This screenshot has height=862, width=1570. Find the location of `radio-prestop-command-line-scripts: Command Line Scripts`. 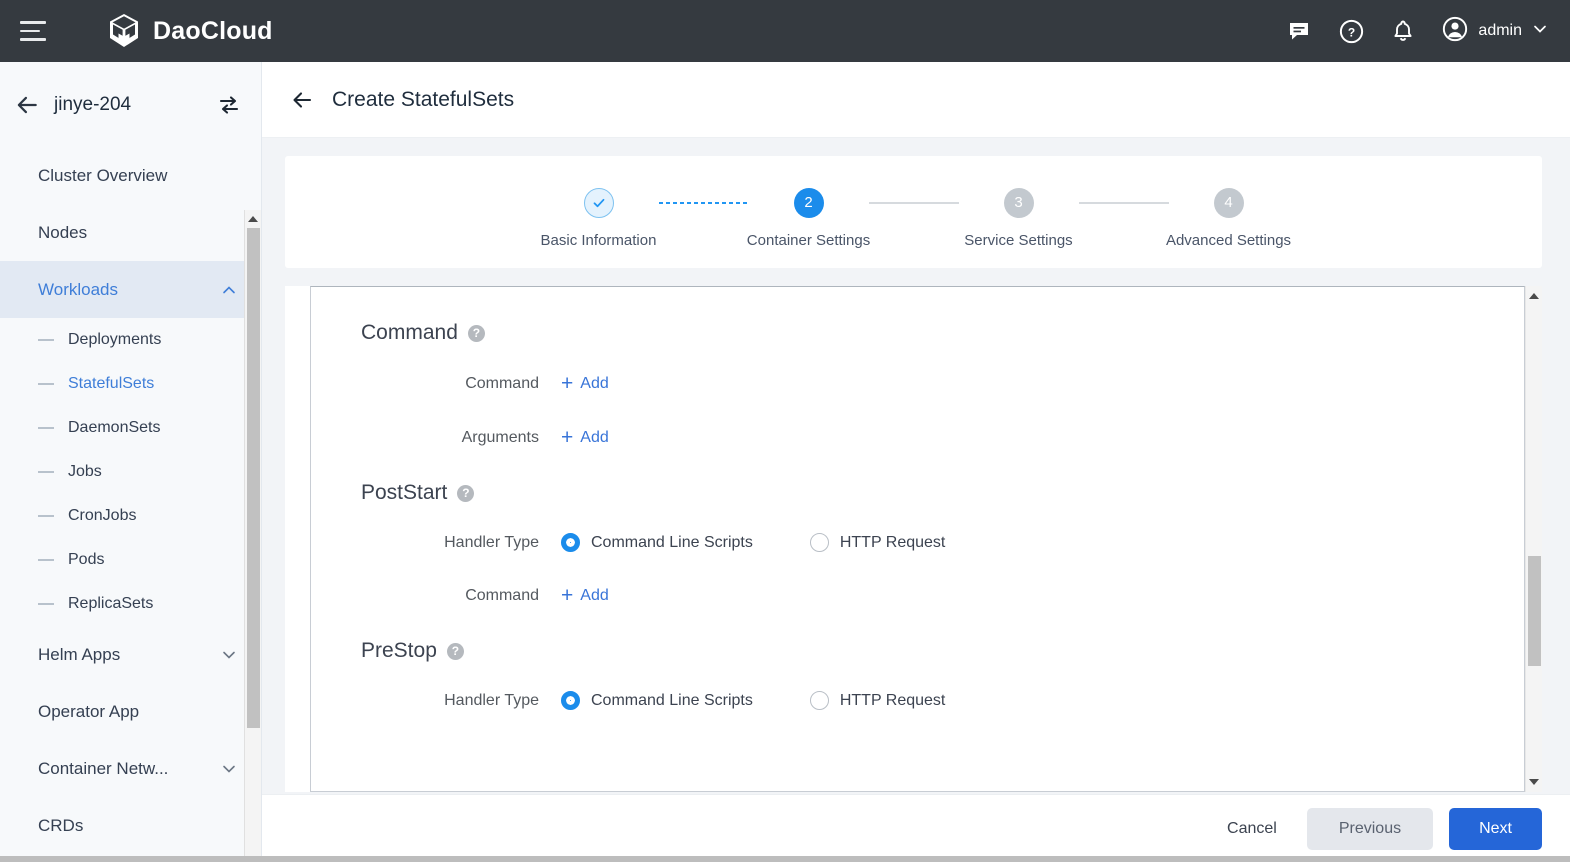

radio-prestop-command-line-scripts: Command Line Scripts is located at coordinates (657, 700).